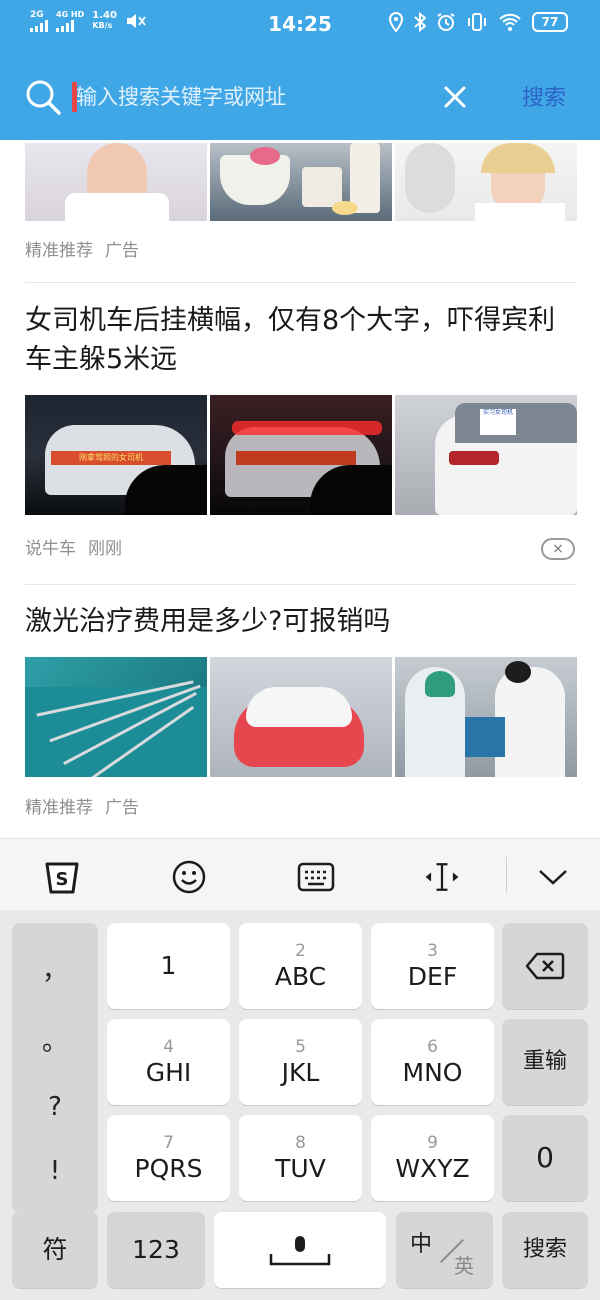 The height and width of the screenshot is (1300, 600). What do you see at coordinates (168, 1072) in the screenshot?
I see `key-main: GHI` at bounding box center [168, 1072].